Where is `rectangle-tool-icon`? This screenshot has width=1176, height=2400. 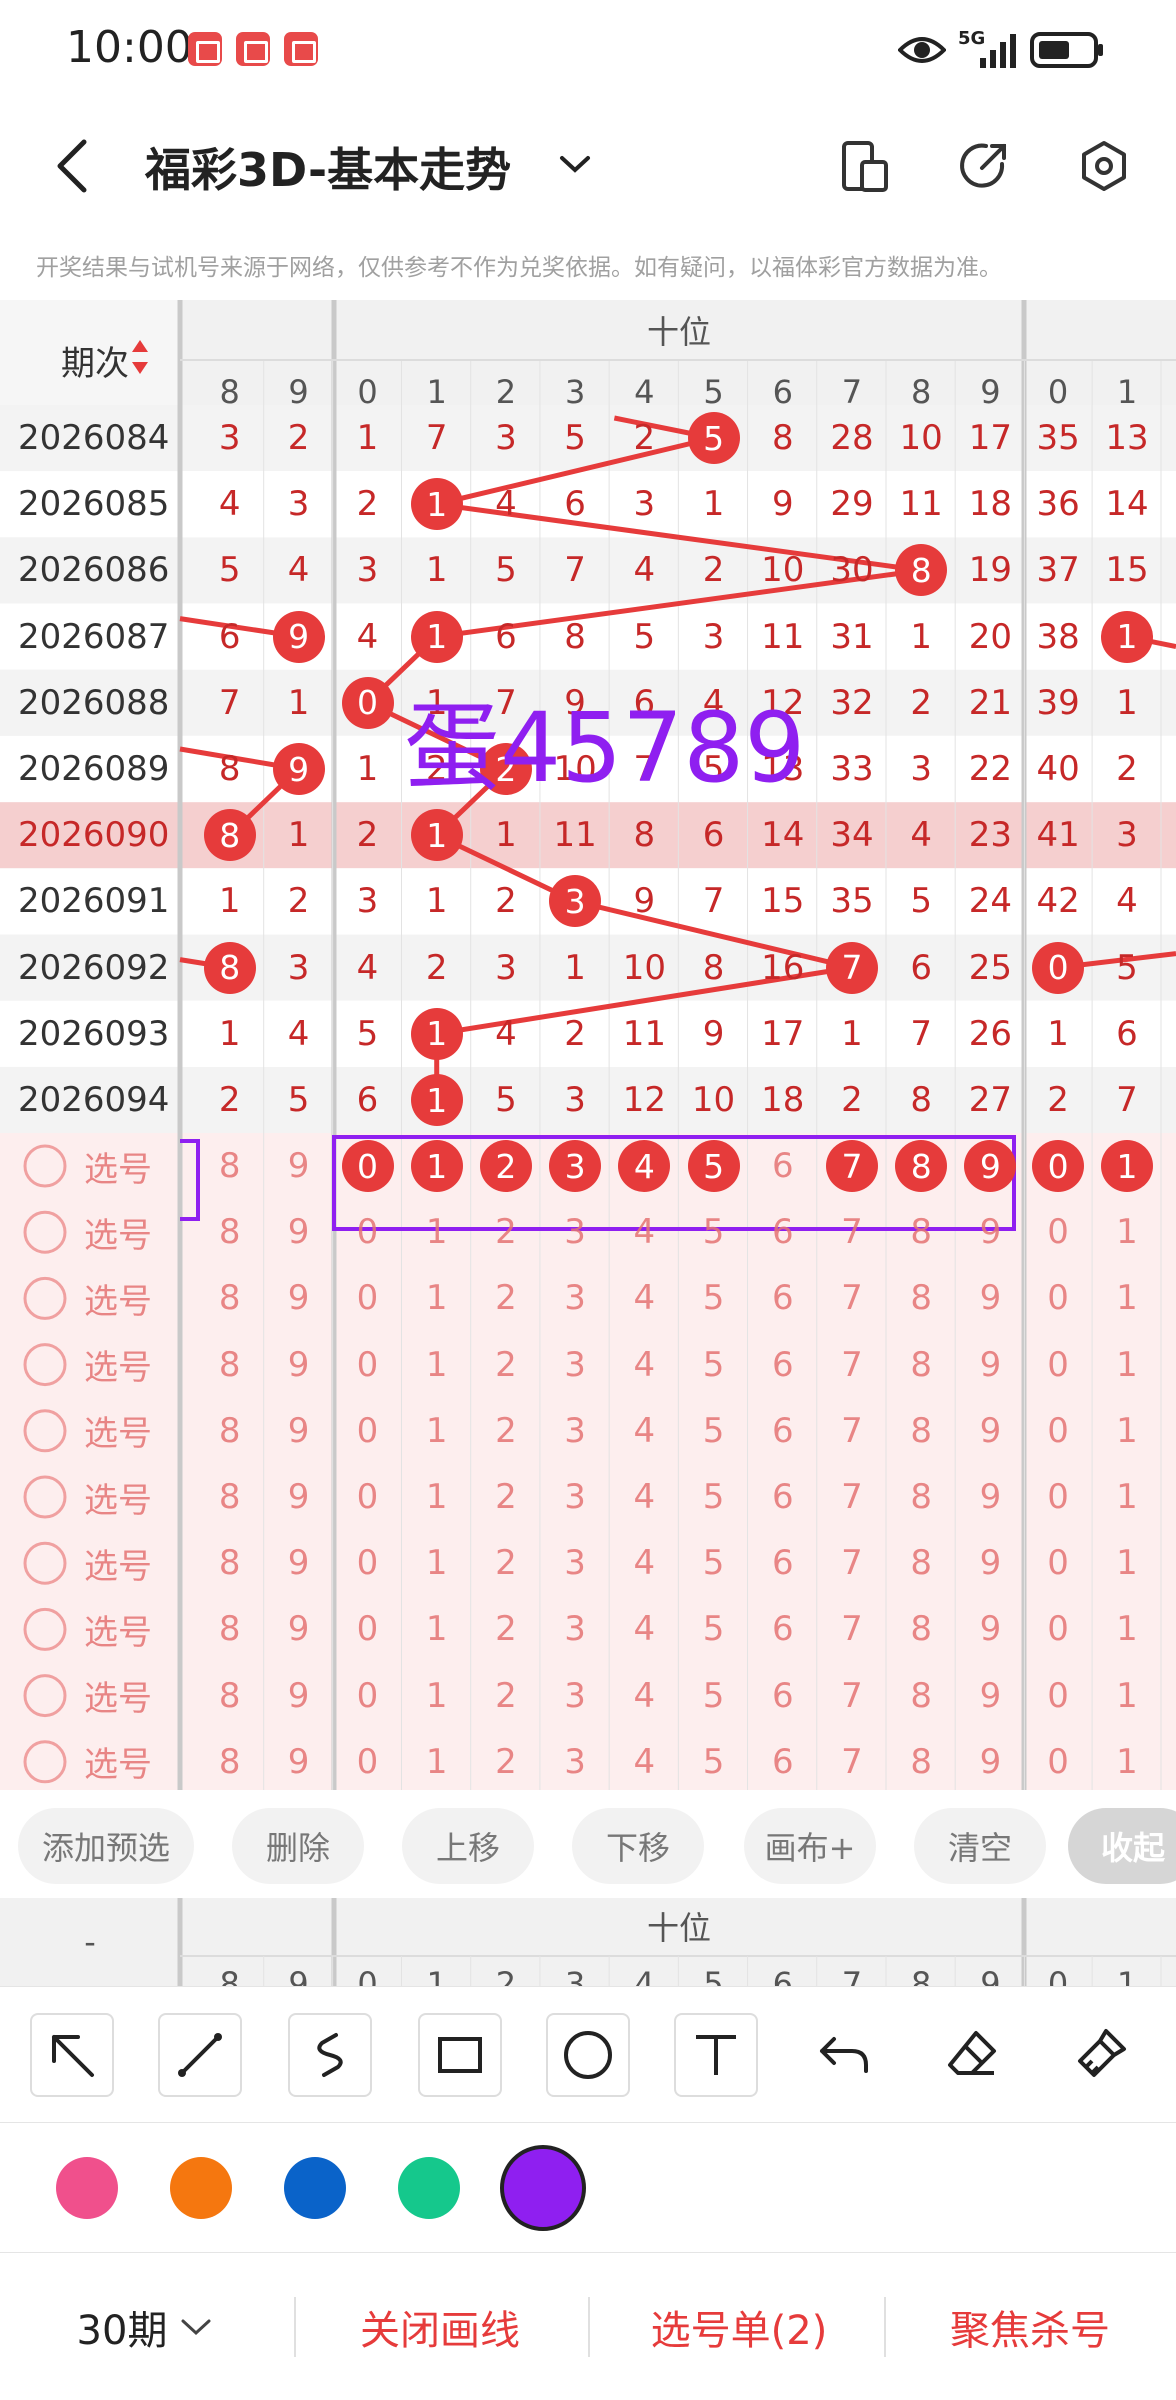 rectangle-tool-icon is located at coordinates (460, 2055).